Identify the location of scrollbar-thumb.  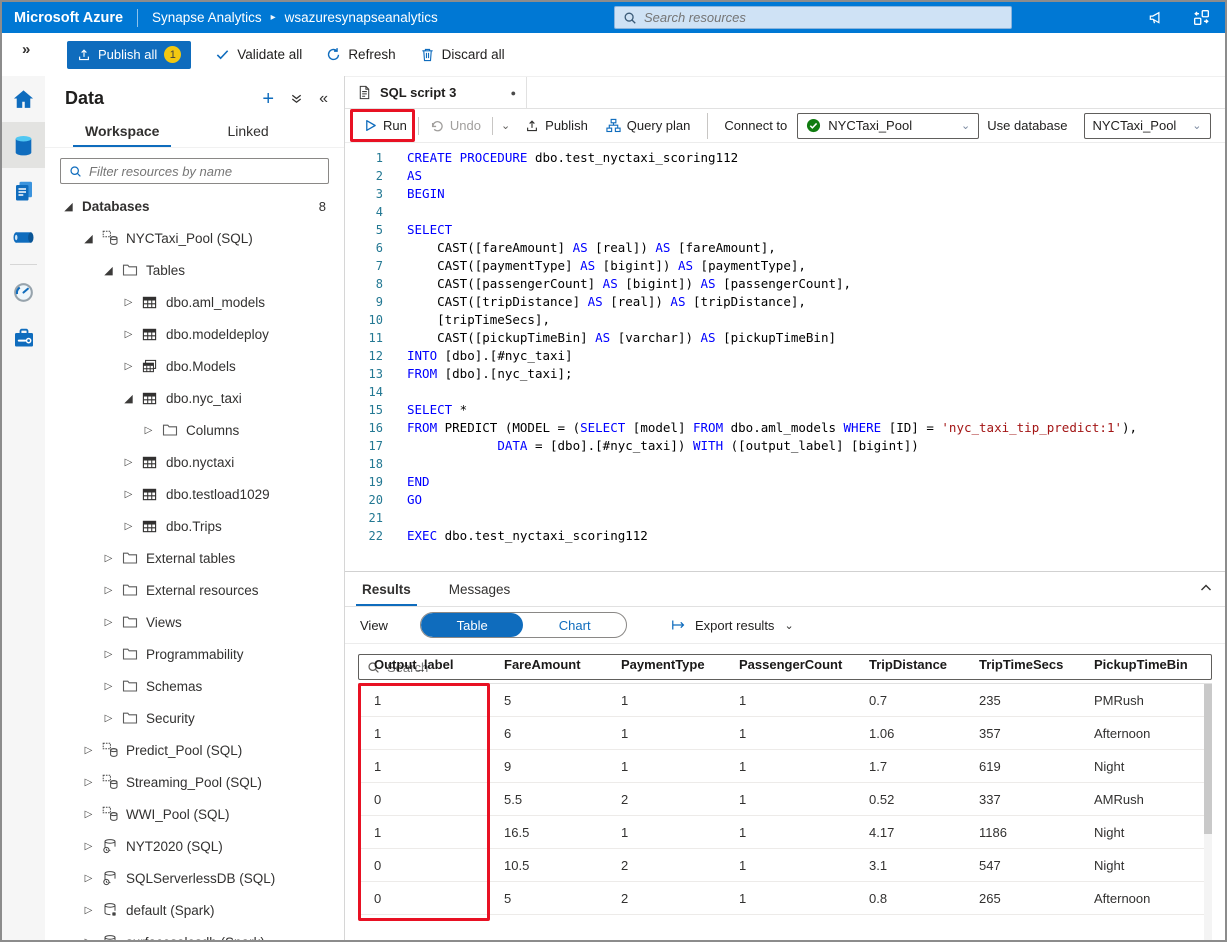
(1208, 759).